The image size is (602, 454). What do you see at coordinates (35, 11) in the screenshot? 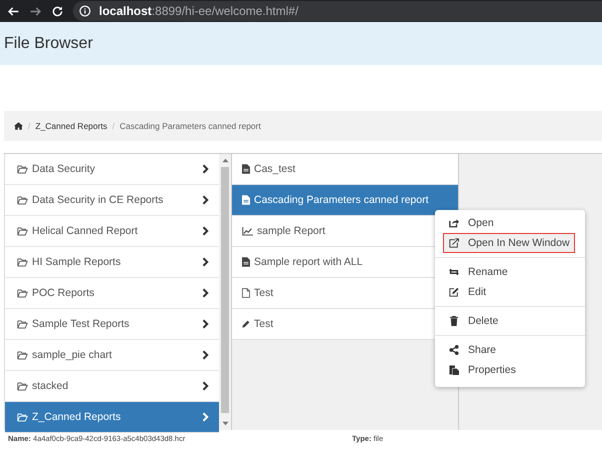
I see `forward-icon` at bounding box center [35, 11].